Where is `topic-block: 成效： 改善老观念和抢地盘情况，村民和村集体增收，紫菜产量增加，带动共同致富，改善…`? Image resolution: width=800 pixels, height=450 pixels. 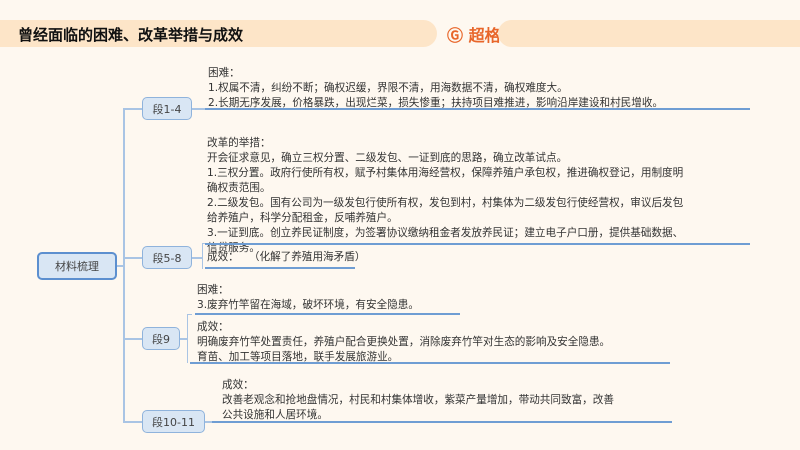
topic-block: 成效： 改善老观念和抢地盘情况，村民和村集体增收，紫菜产量增加，带动共同致富，改善… is located at coordinates (418, 400).